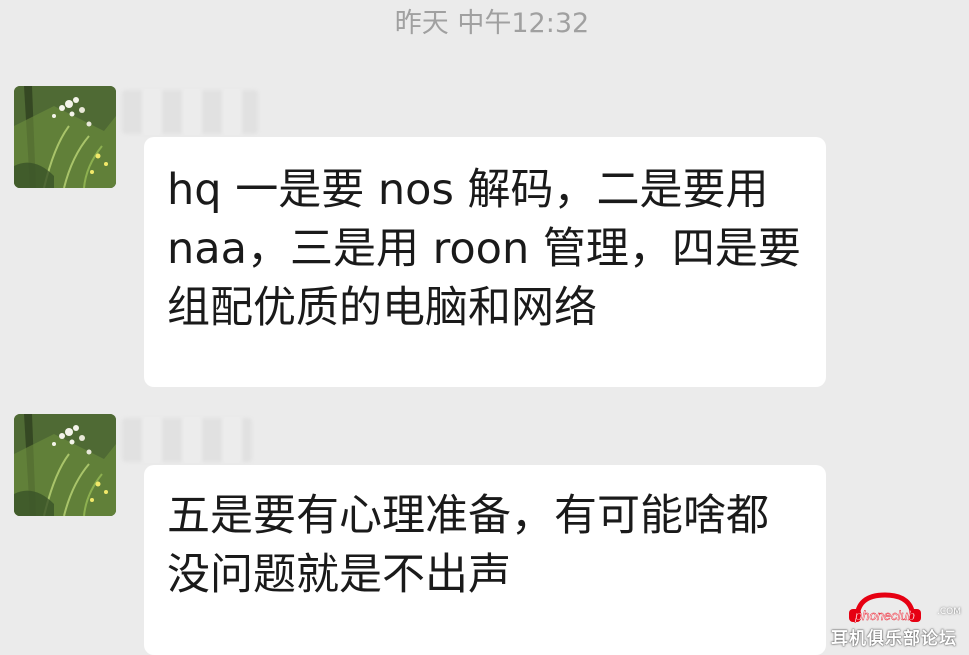 The width and height of the screenshot is (969, 655). What do you see at coordinates (949, 612) in the screenshot?
I see `watermark-domain: .COM` at bounding box center [949, 612].